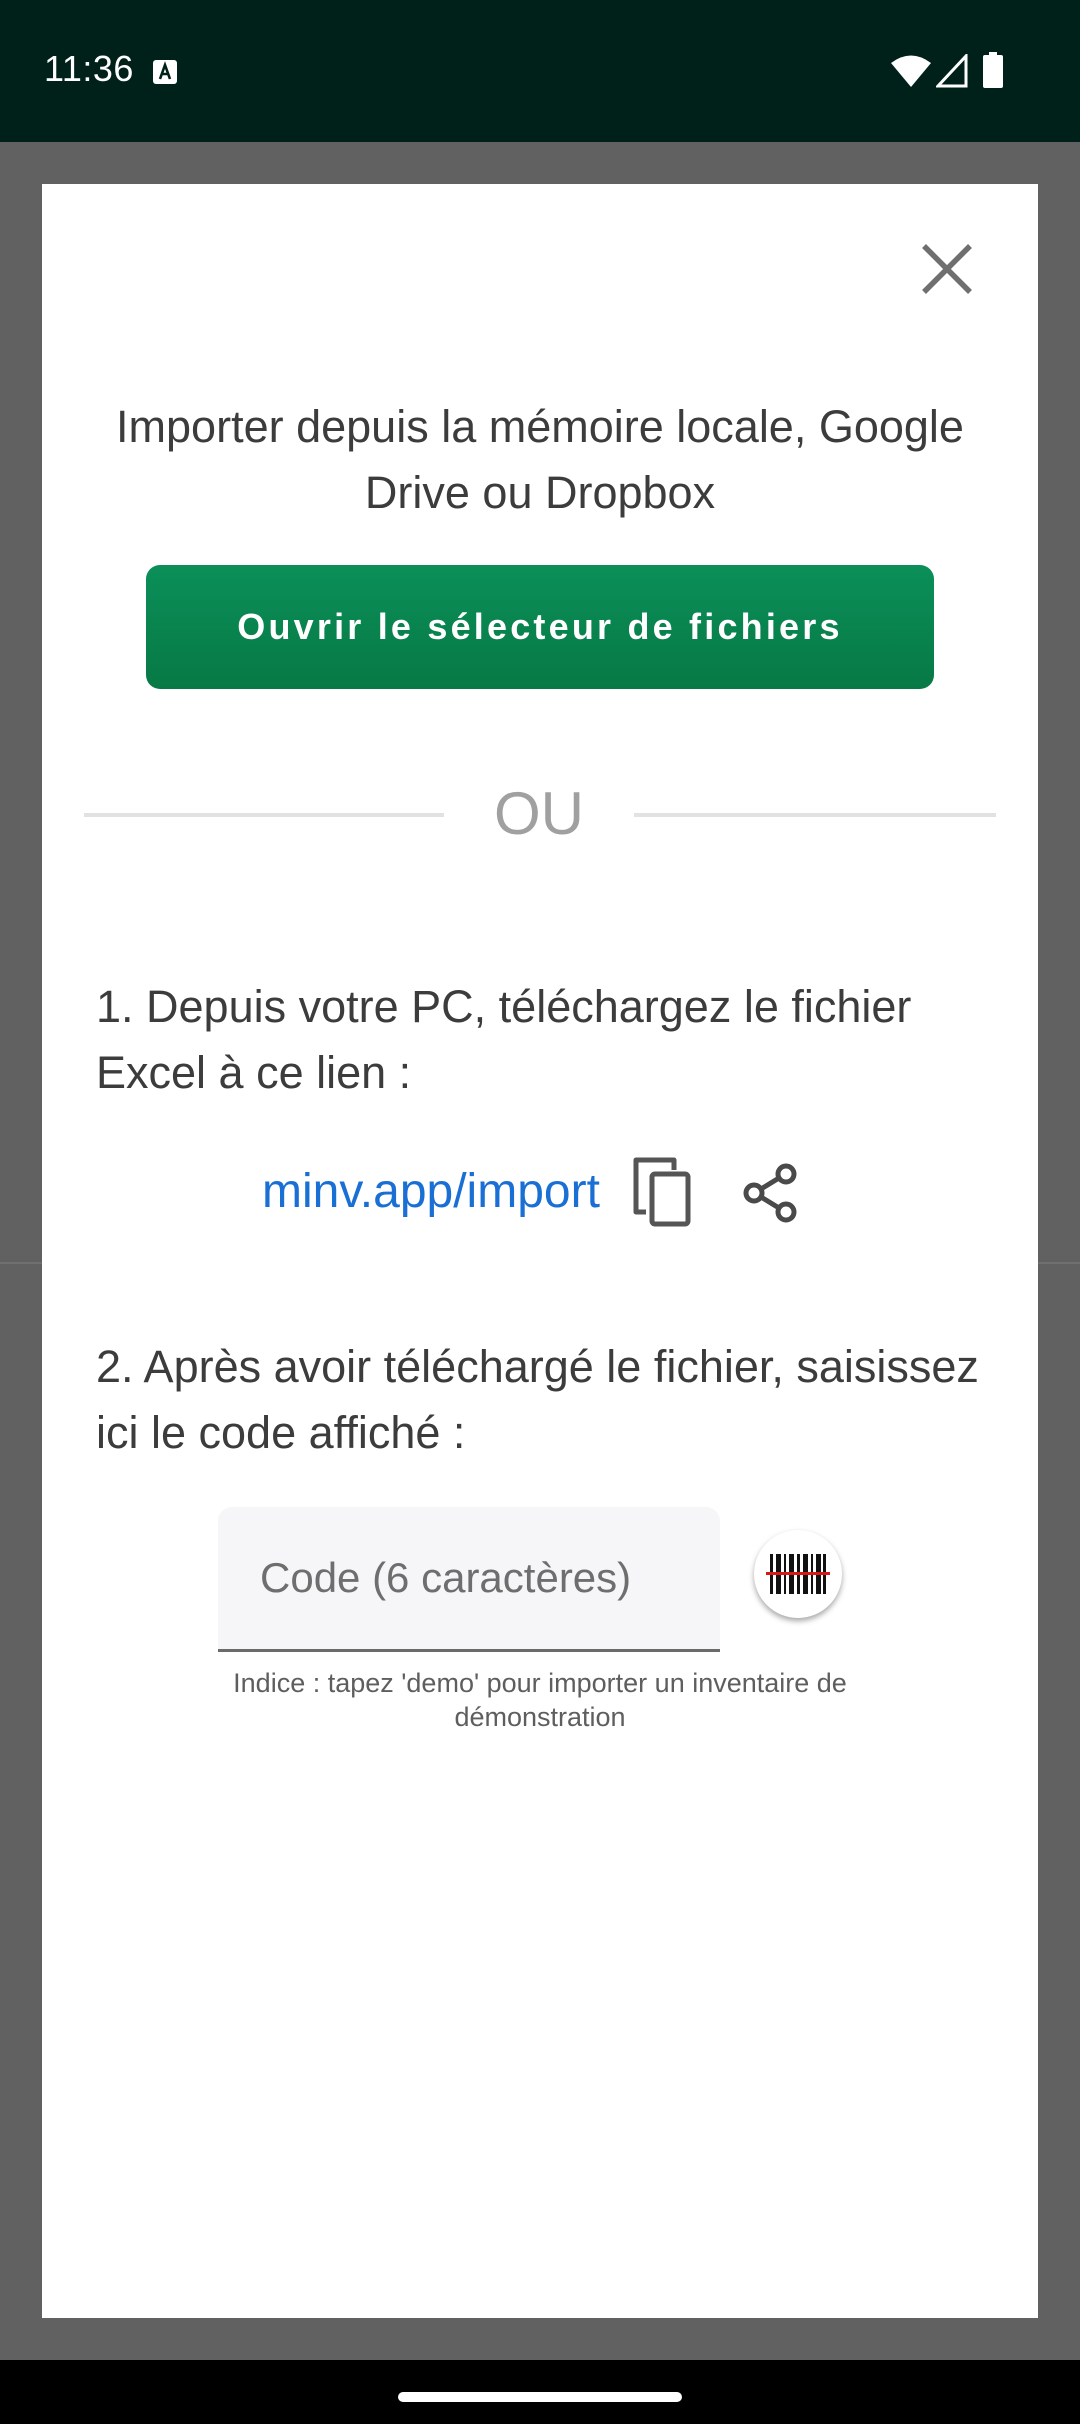 The image size is (1080, 2424). I want to click on close-button, so click(947, 269).